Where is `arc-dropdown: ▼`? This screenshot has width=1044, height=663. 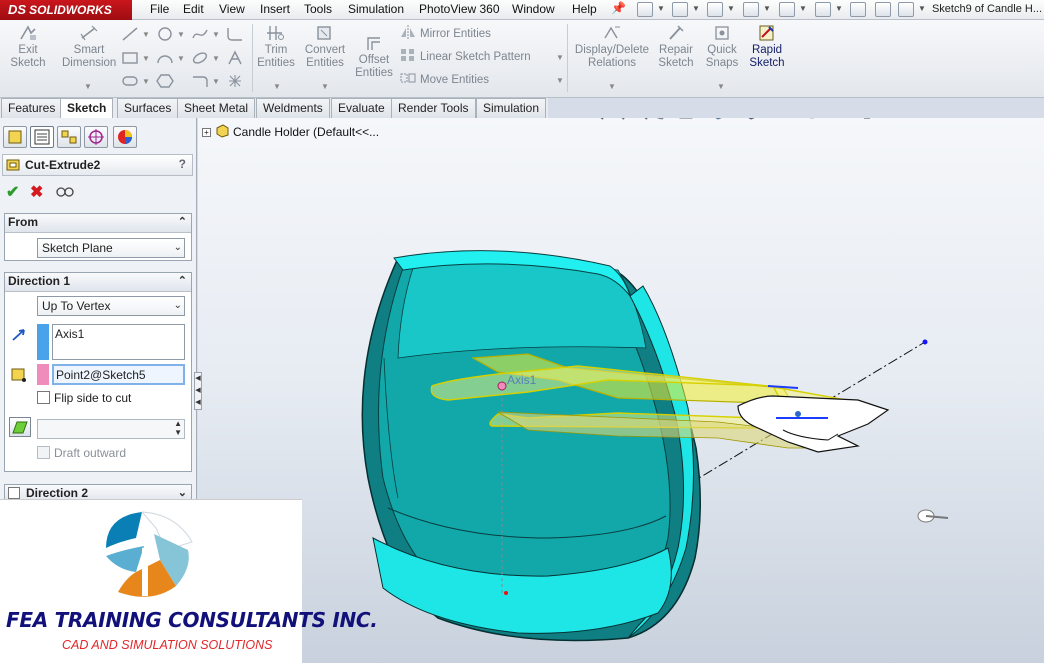
arc-dropdown: ▼ is located at coordinates (181, 58).